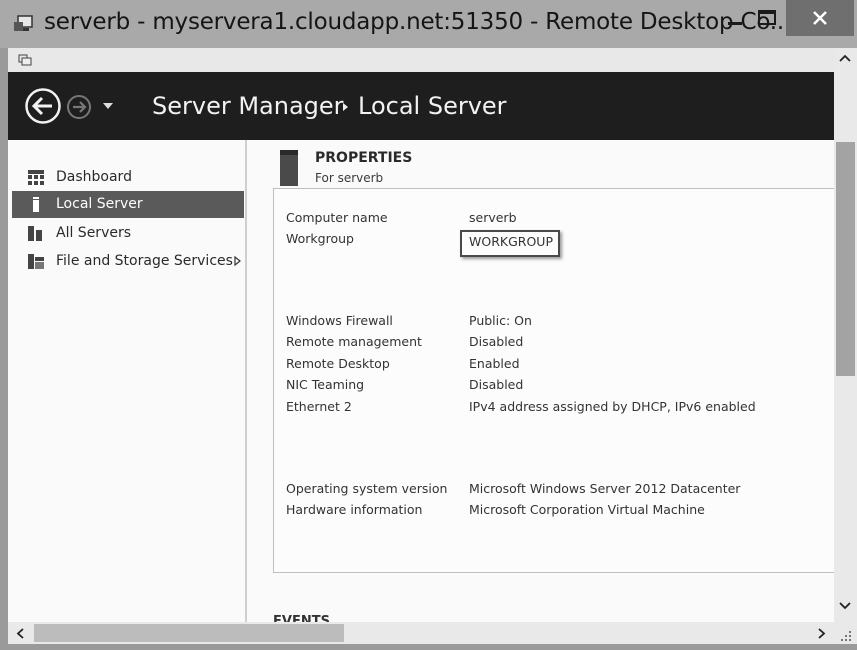 Image resolution: width=857 pixels, height=650 pixels. I want to click on scroll-left-icon, so click(20, 633).